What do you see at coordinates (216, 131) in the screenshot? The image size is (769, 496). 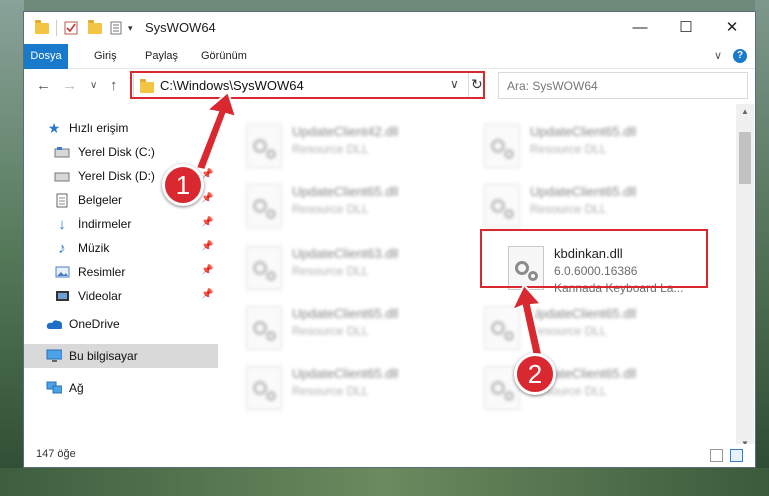 I see `arrow-to-address-bar` at bounding box center [216, 131].